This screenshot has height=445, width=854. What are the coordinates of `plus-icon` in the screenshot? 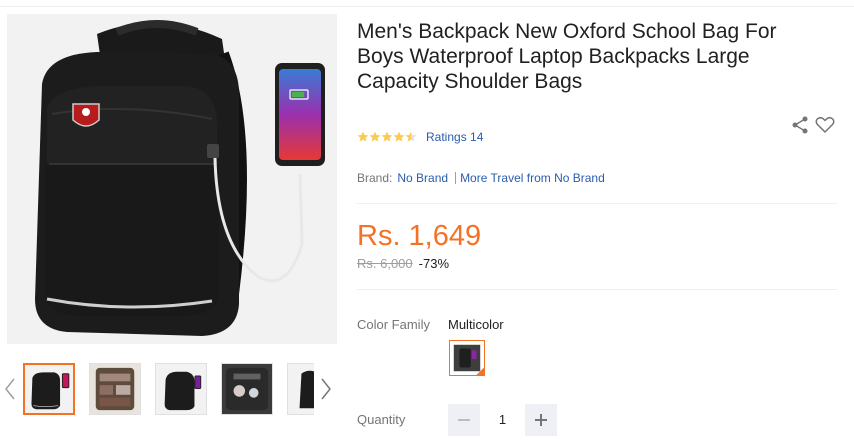 It's located at (541, 420).